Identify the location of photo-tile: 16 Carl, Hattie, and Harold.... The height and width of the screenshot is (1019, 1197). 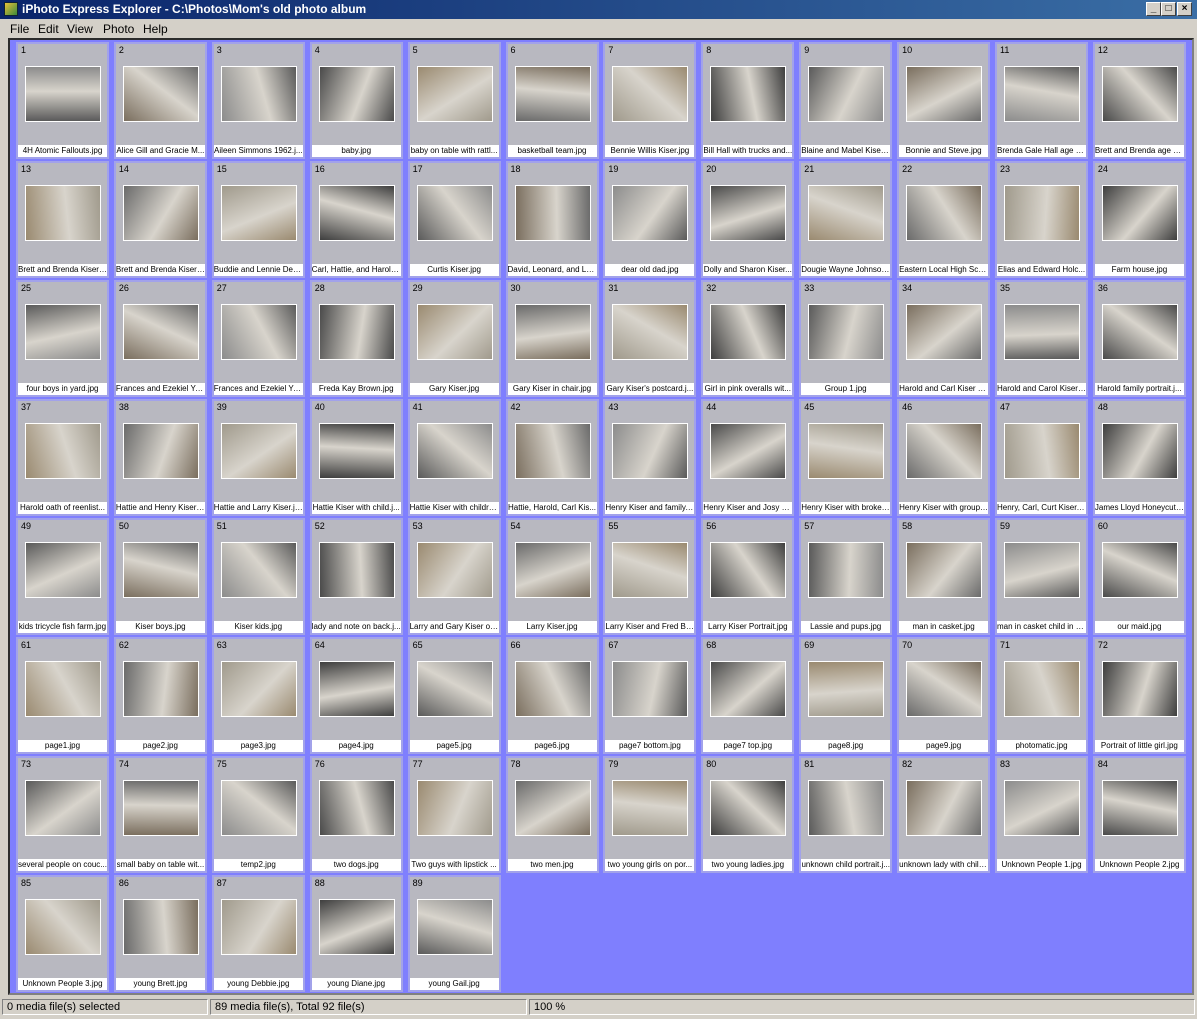
(356, 219).